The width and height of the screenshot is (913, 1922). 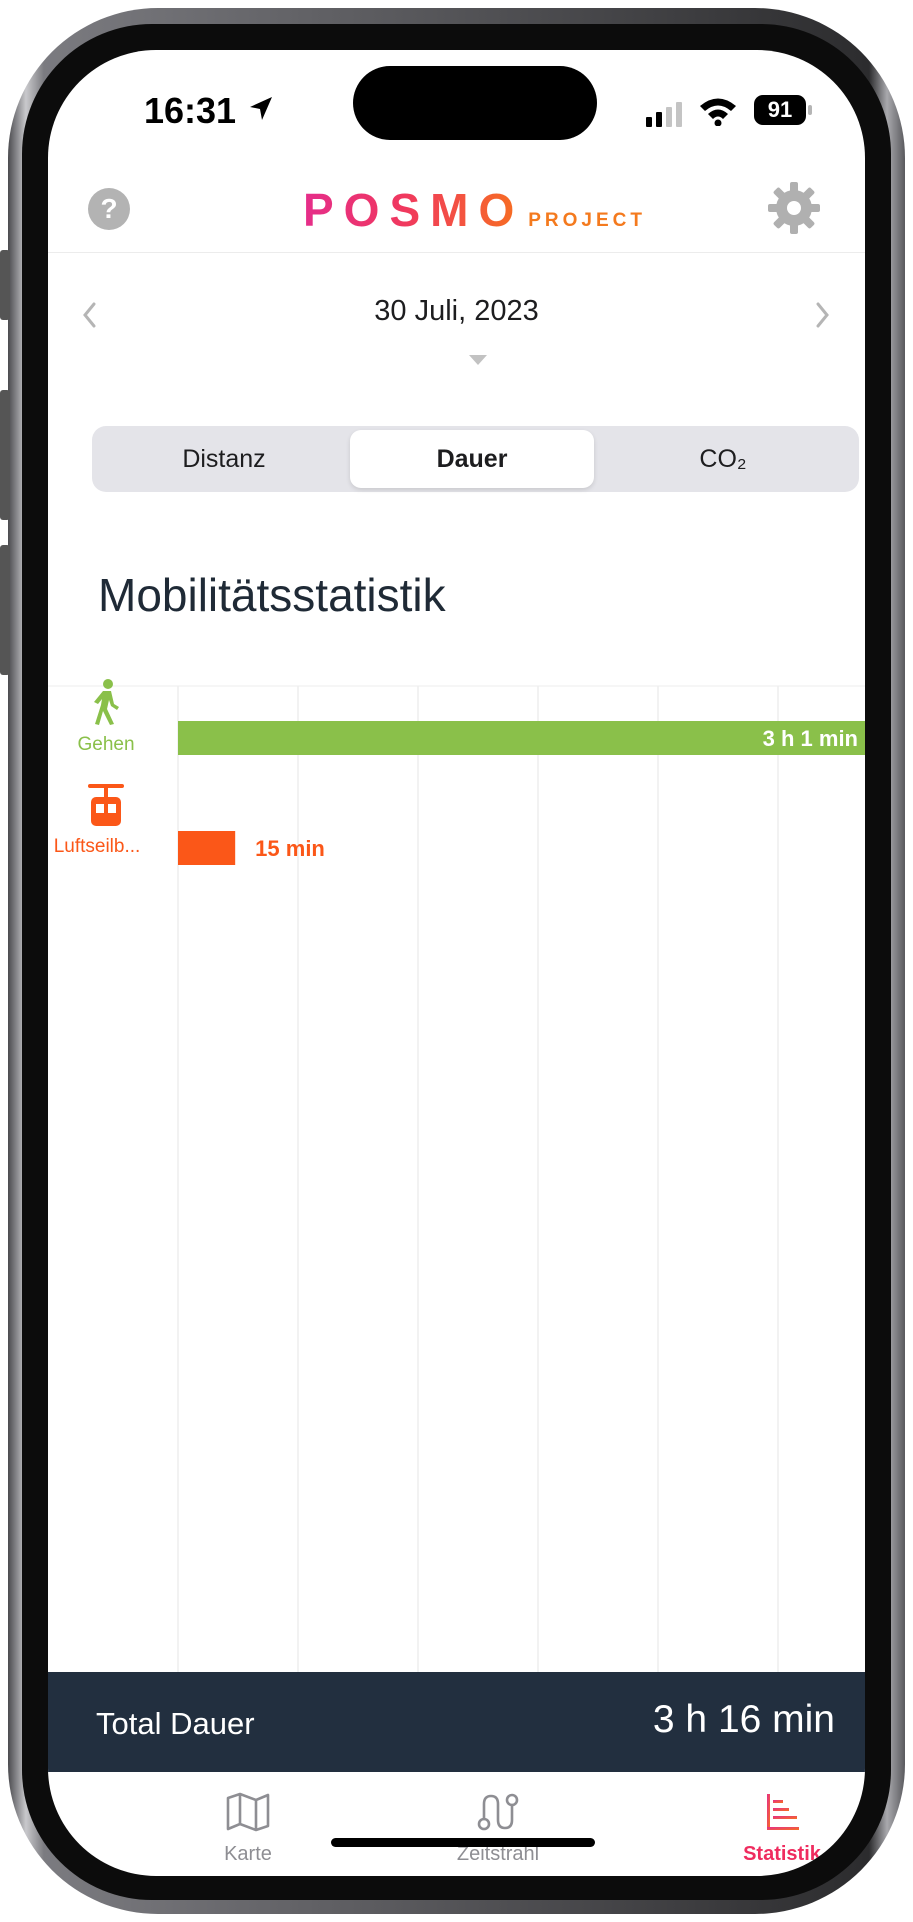 What do you see at coordinates (106, 744) in the screenshot?
I see `mode-label-walking: Gehen` at bounding box center [106, 744].